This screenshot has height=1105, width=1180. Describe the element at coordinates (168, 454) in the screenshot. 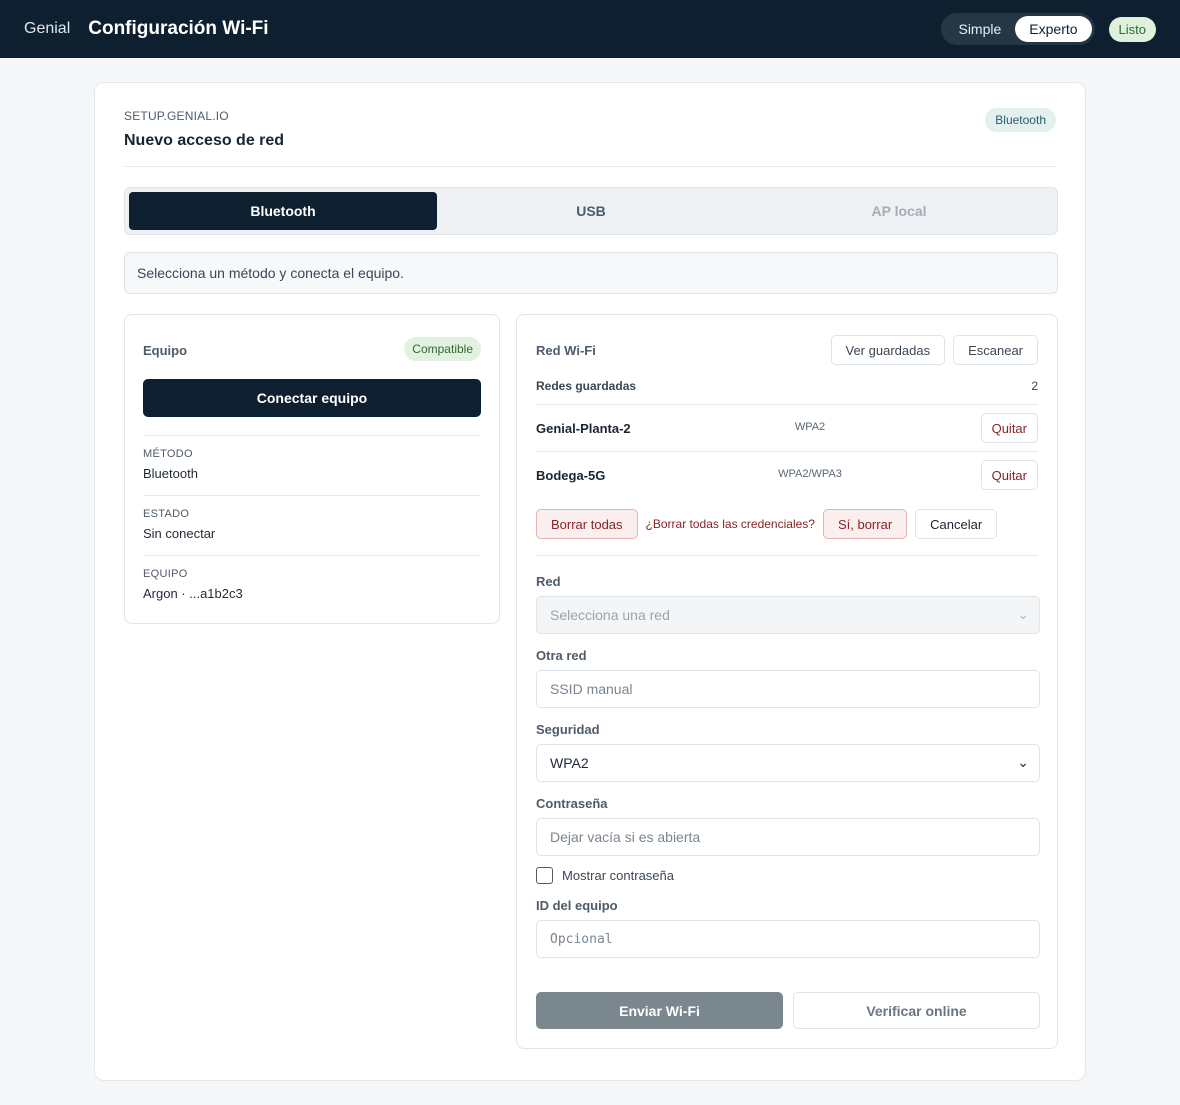

I see `info-key: MÉTODO` at that location.